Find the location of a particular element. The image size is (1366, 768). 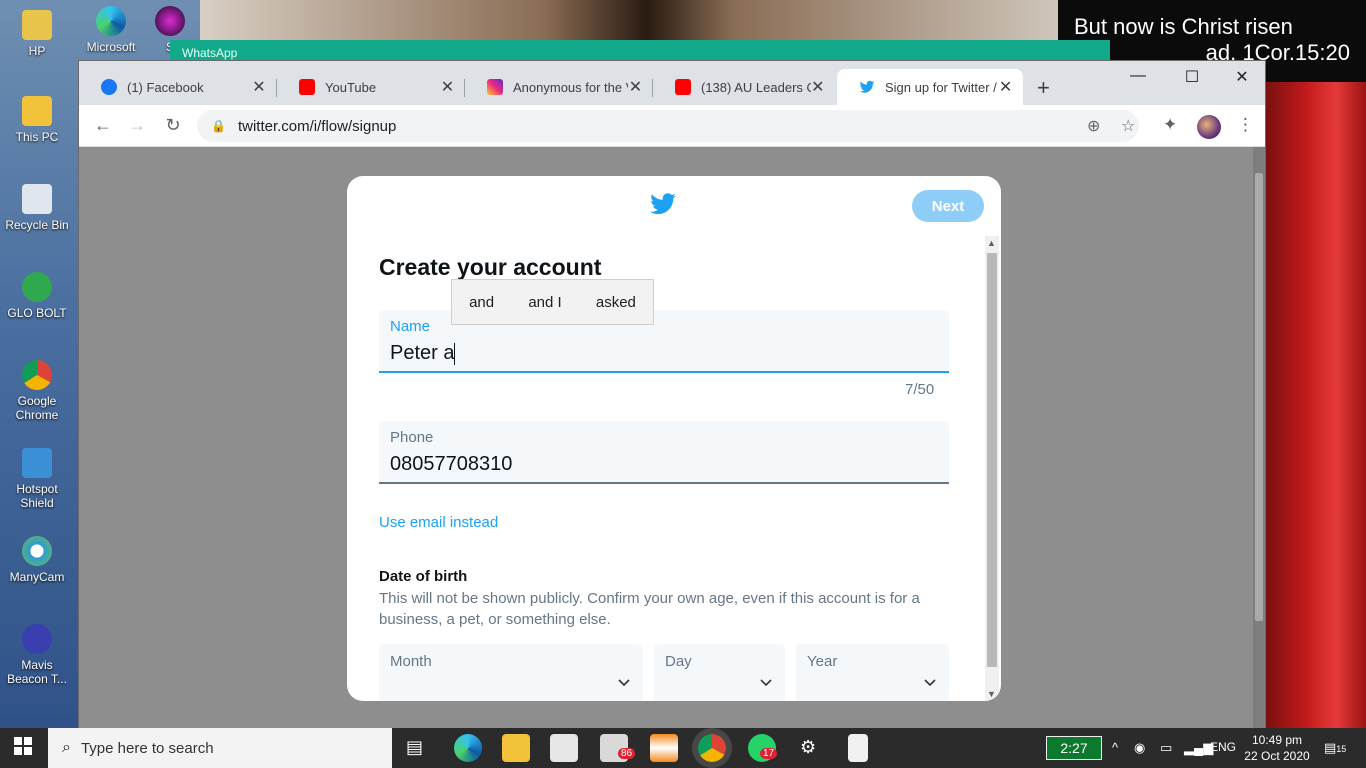

desktop-icon-label: GLO BOLT is located at coordinates (37, 313).